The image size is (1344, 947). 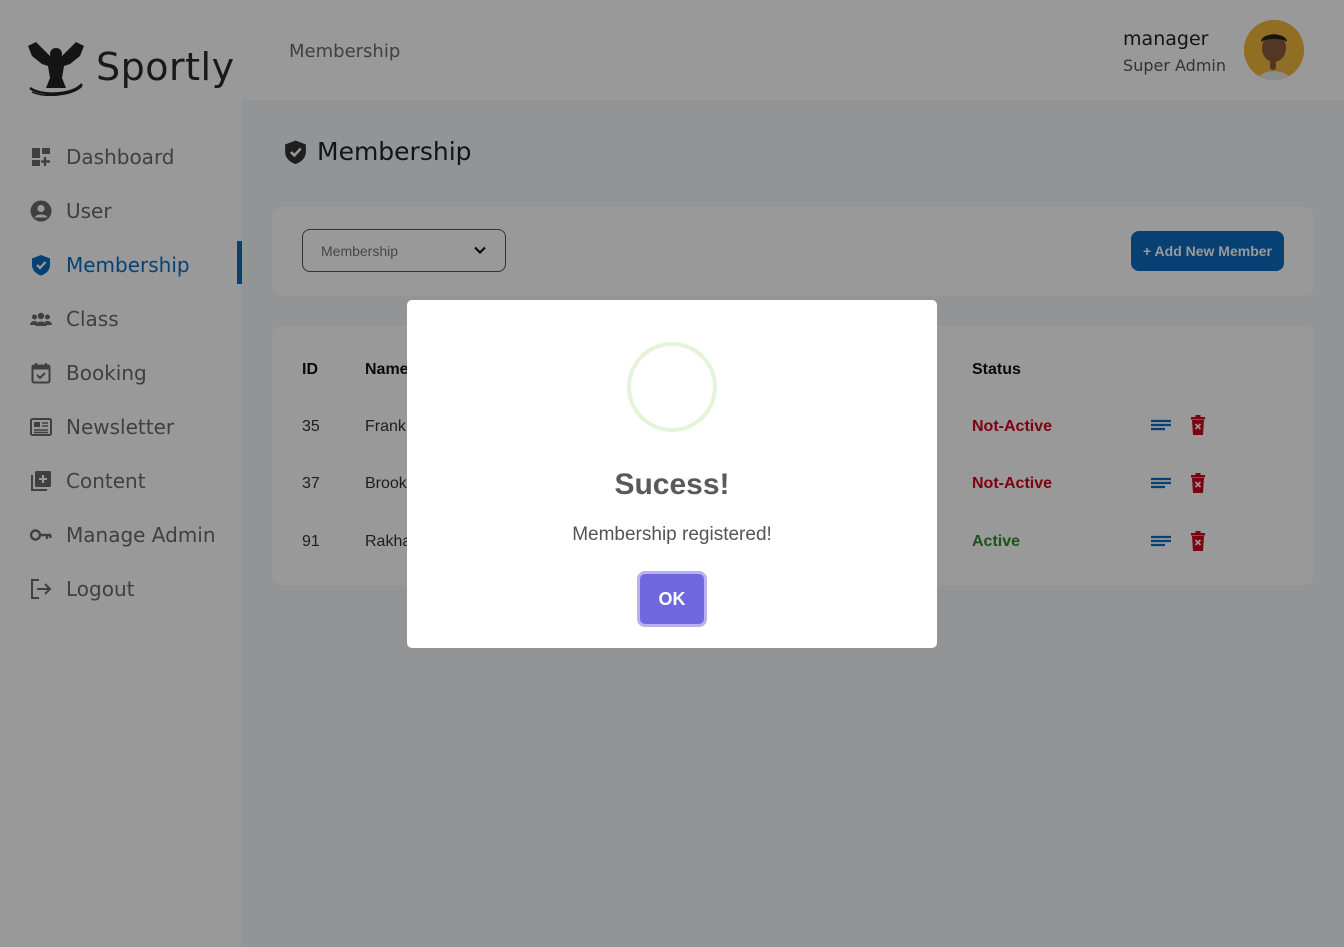 What do you see at coordinates (672, 387) in the screenshot?
I see `success-icon` at bounding box center [672, 387].